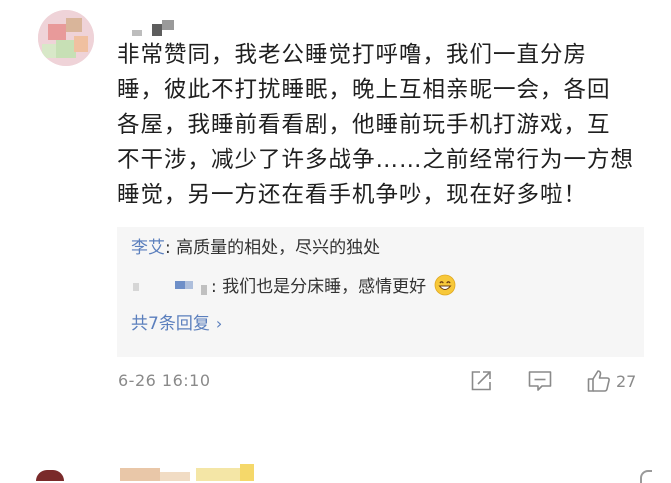 The height and width of the screenshot is (483, 671). Describe the element at coordinates (611, 381) in the screenshot. I see `like-button: 27` at that location.